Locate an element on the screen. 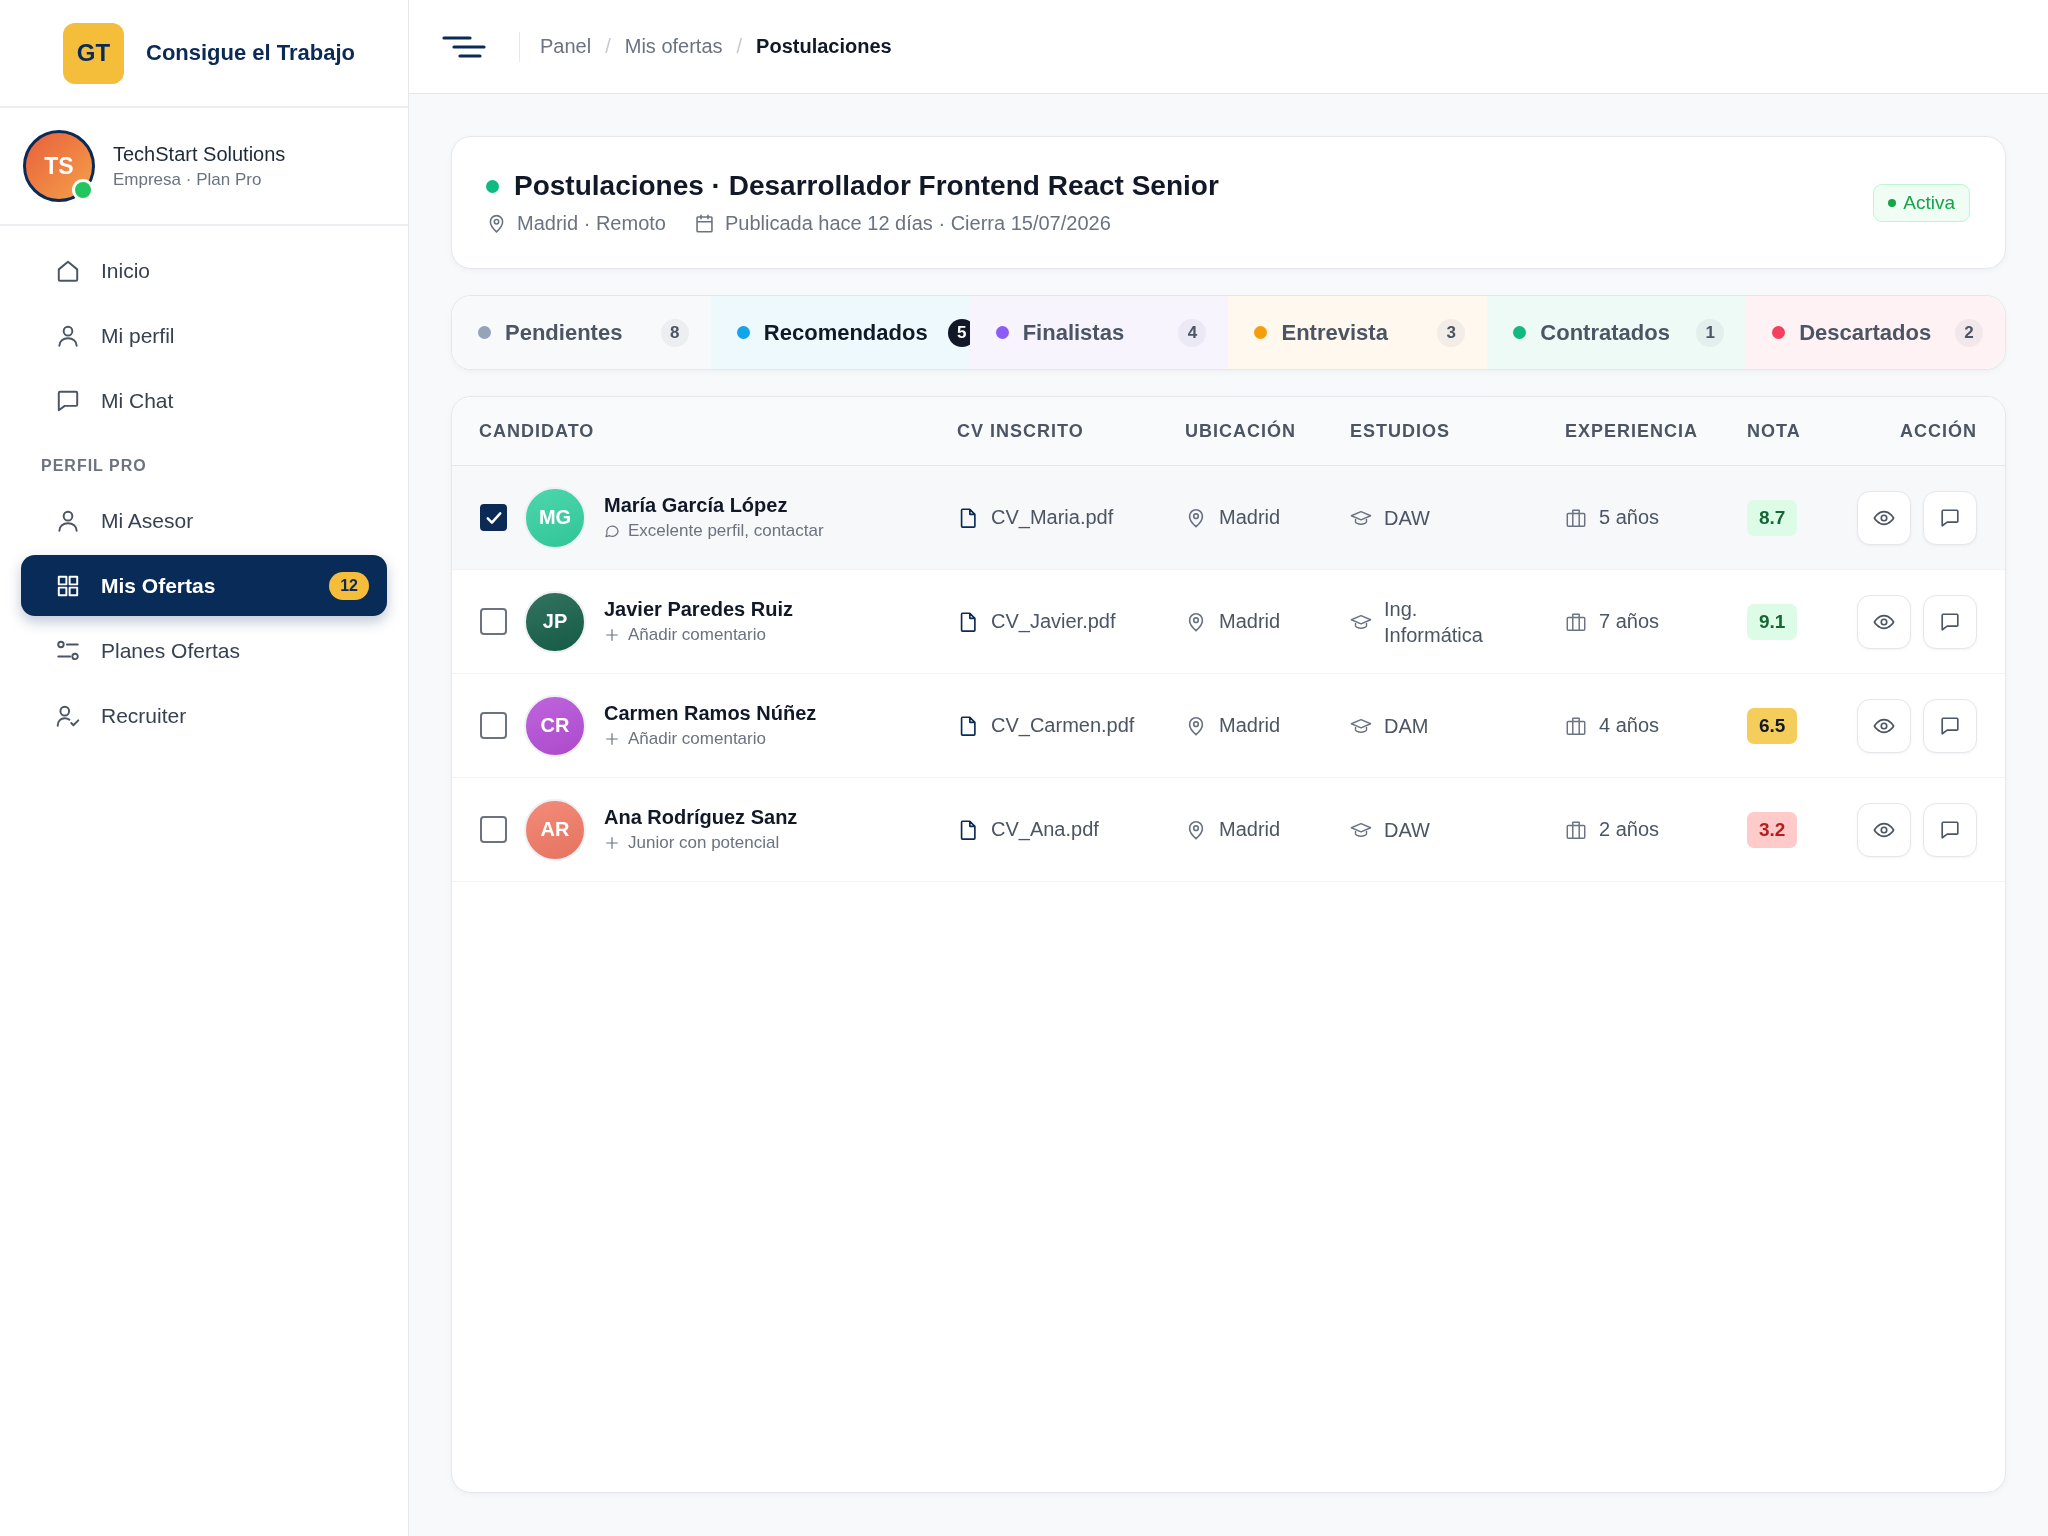  breadcrumb-link: Panel is located at coordinates (566, 46).